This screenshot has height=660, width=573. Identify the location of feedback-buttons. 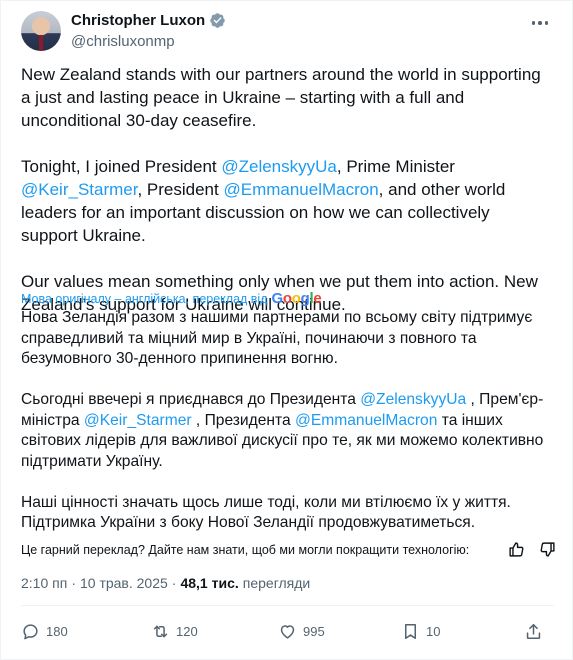
(532, 549).